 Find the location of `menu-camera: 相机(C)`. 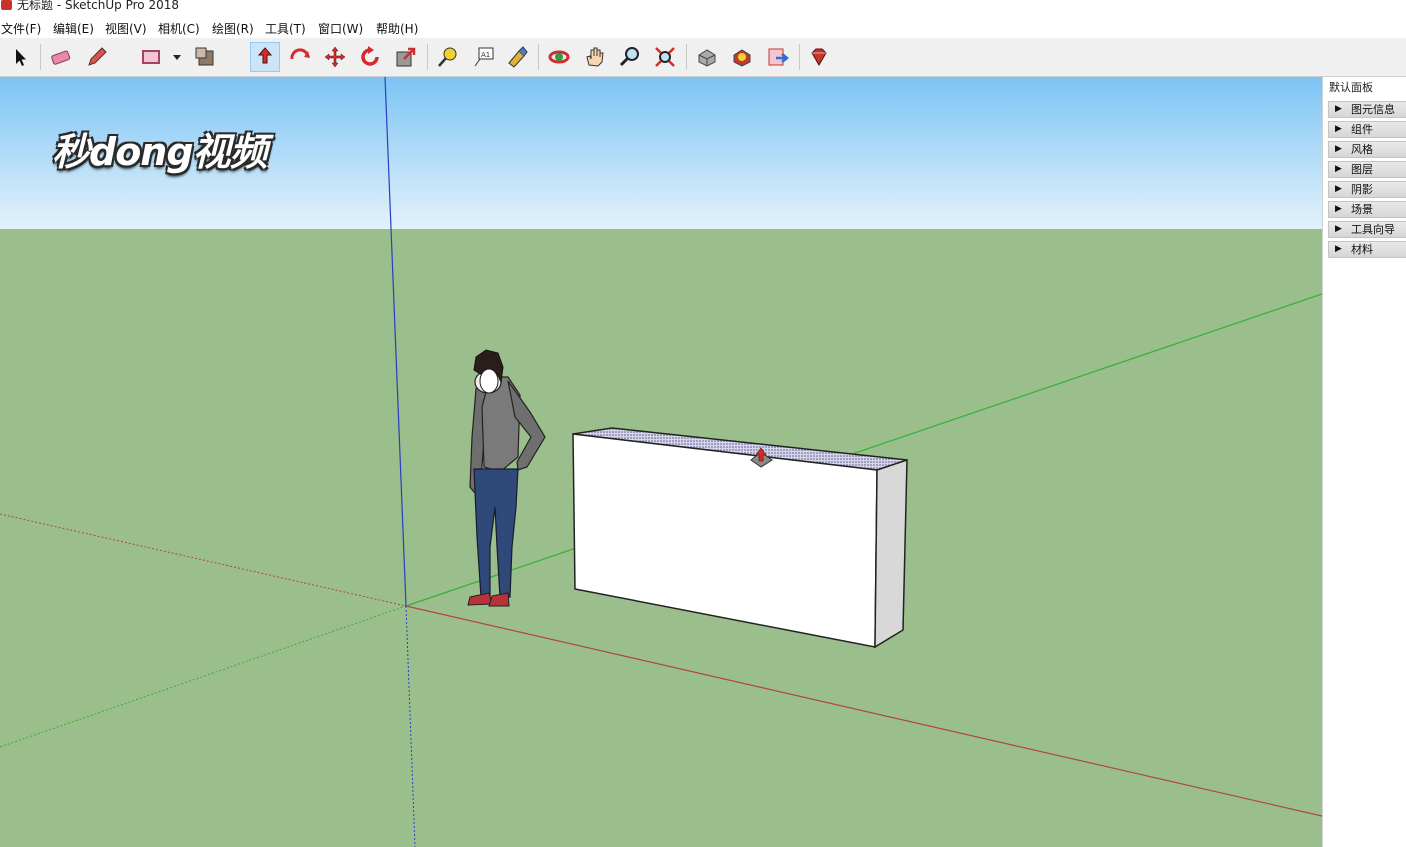

menu-camera: 相机(C) is located at coordinates (179, 28).